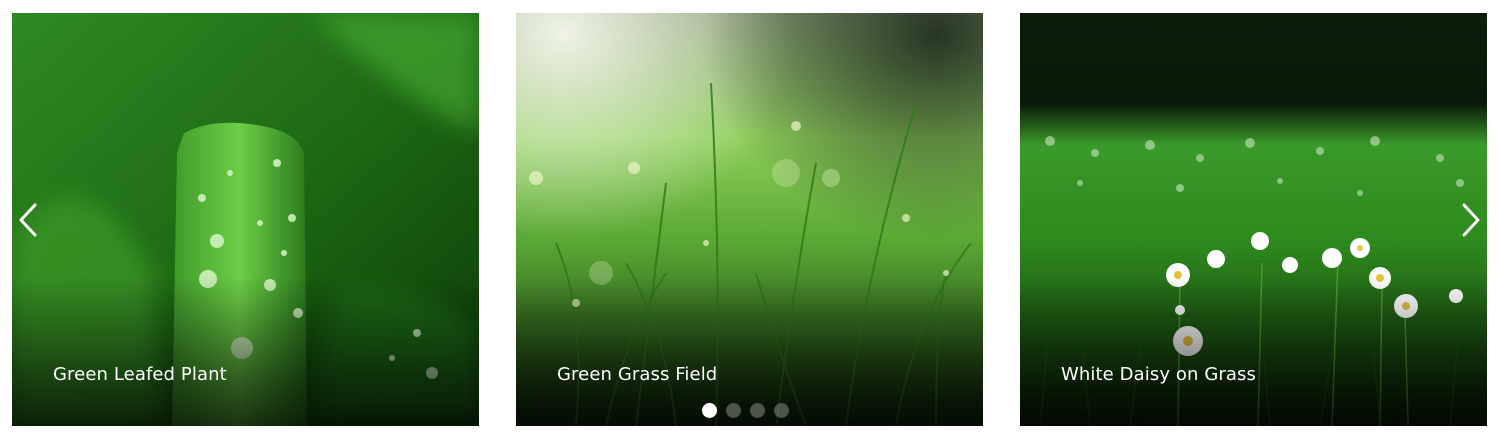 This screenshot has height=440, width=1500. Describe the element at coordinates (745, 410) in the screenshot. I see `carousel-pagination` at that location.